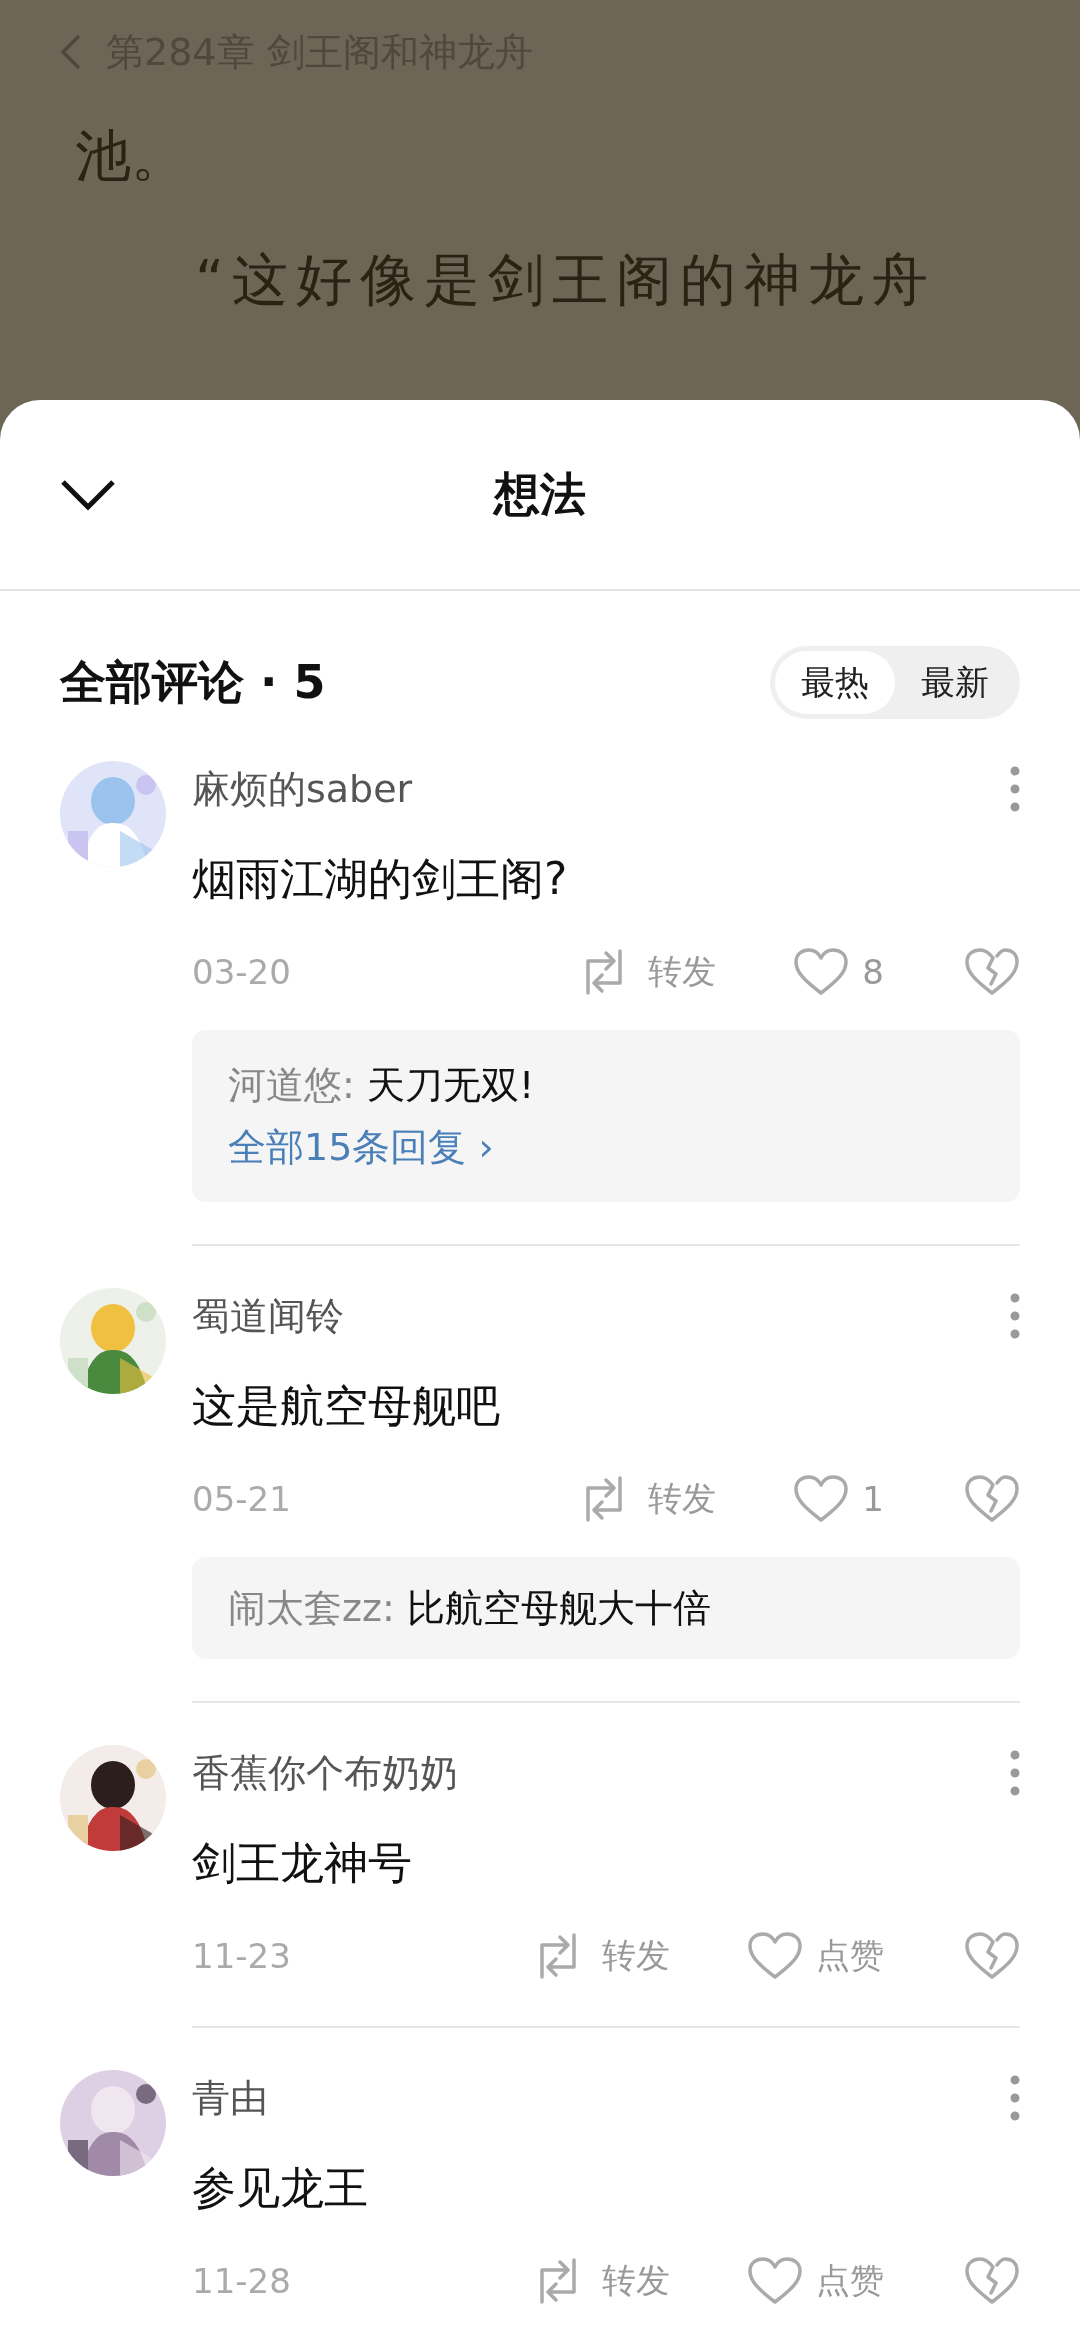 This screenshot has width=1080, height=2340. Describe the element at coordinates (193, 682) in the screenshot. I see `comments-heading: 全部评论 · 5` at that location.